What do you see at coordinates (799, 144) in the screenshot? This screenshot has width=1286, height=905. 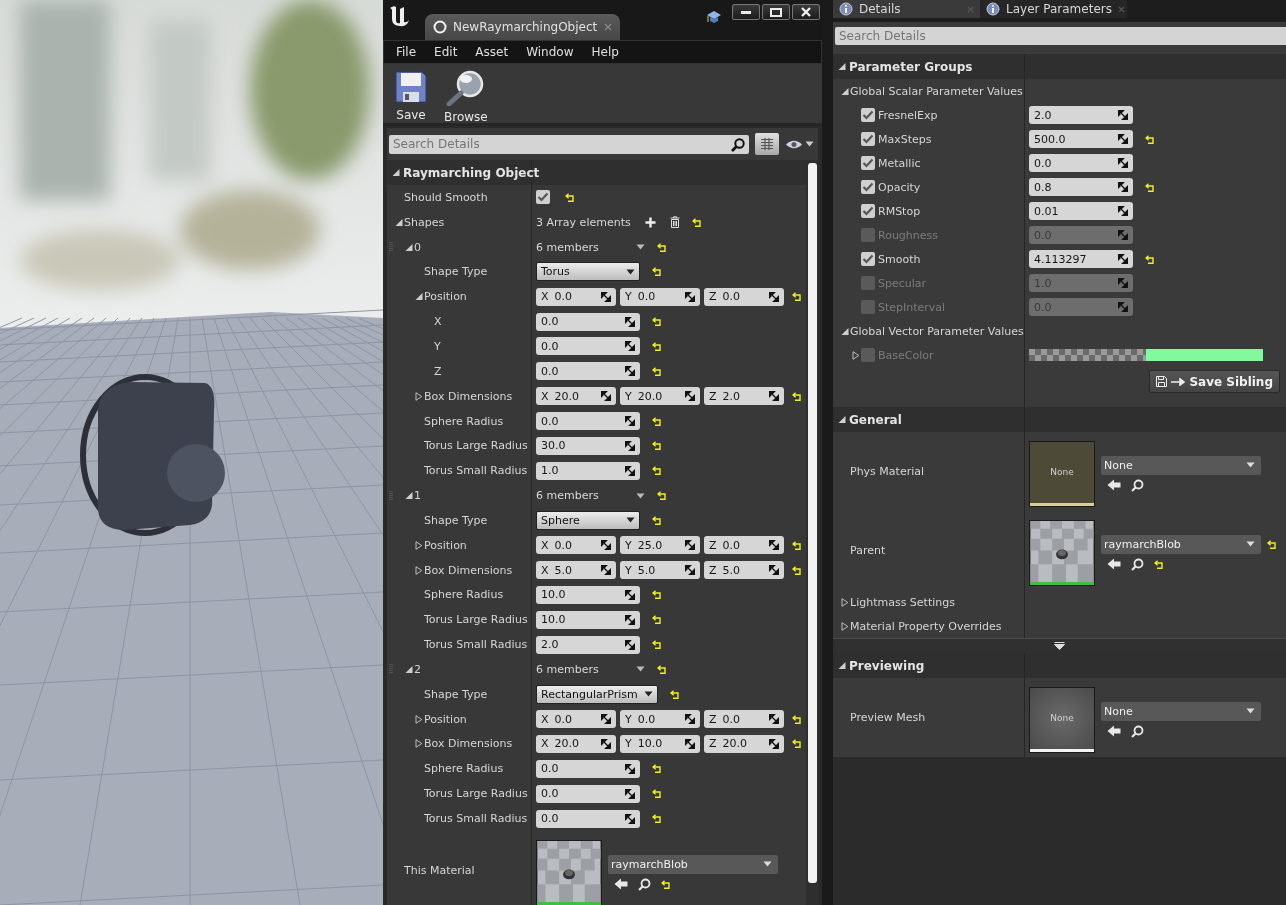 I see `visibility-menu` at bounding box center [799, 144].